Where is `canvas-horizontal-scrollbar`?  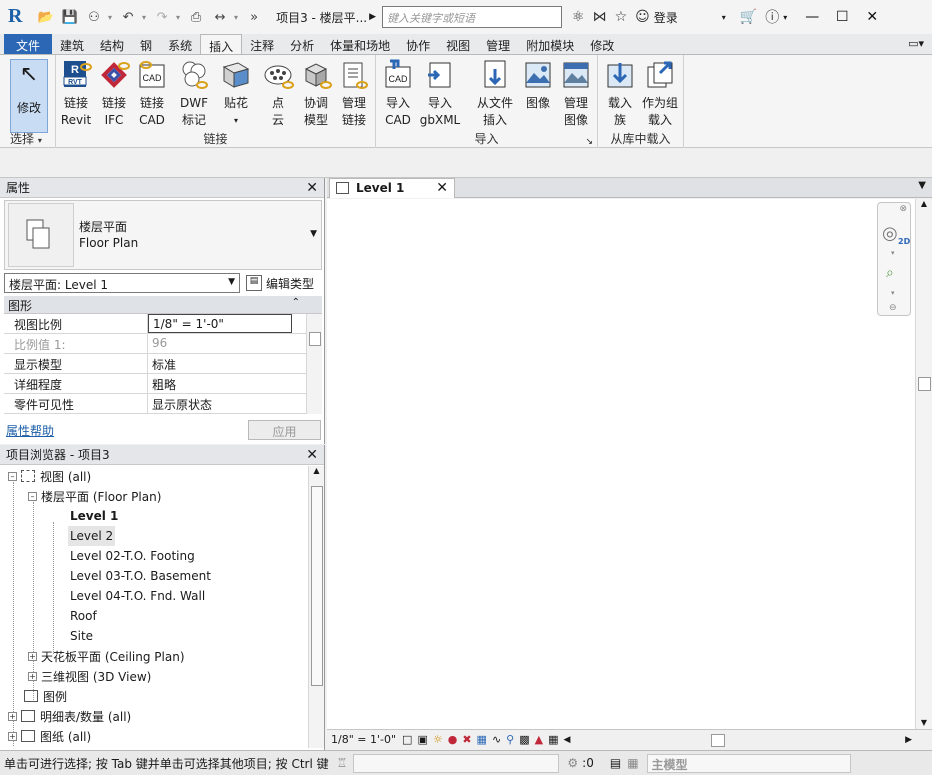
canvas-horizontal-scrollbar is located at coordinates (698, 740).